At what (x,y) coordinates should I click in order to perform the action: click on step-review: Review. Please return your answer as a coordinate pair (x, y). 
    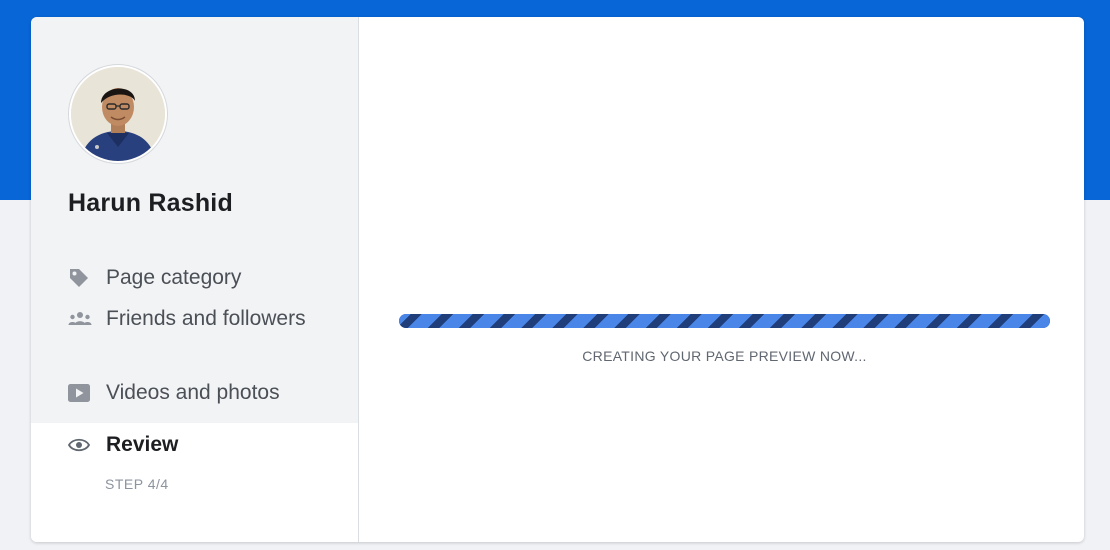
    Looking at the image, I should click on (123, 445).